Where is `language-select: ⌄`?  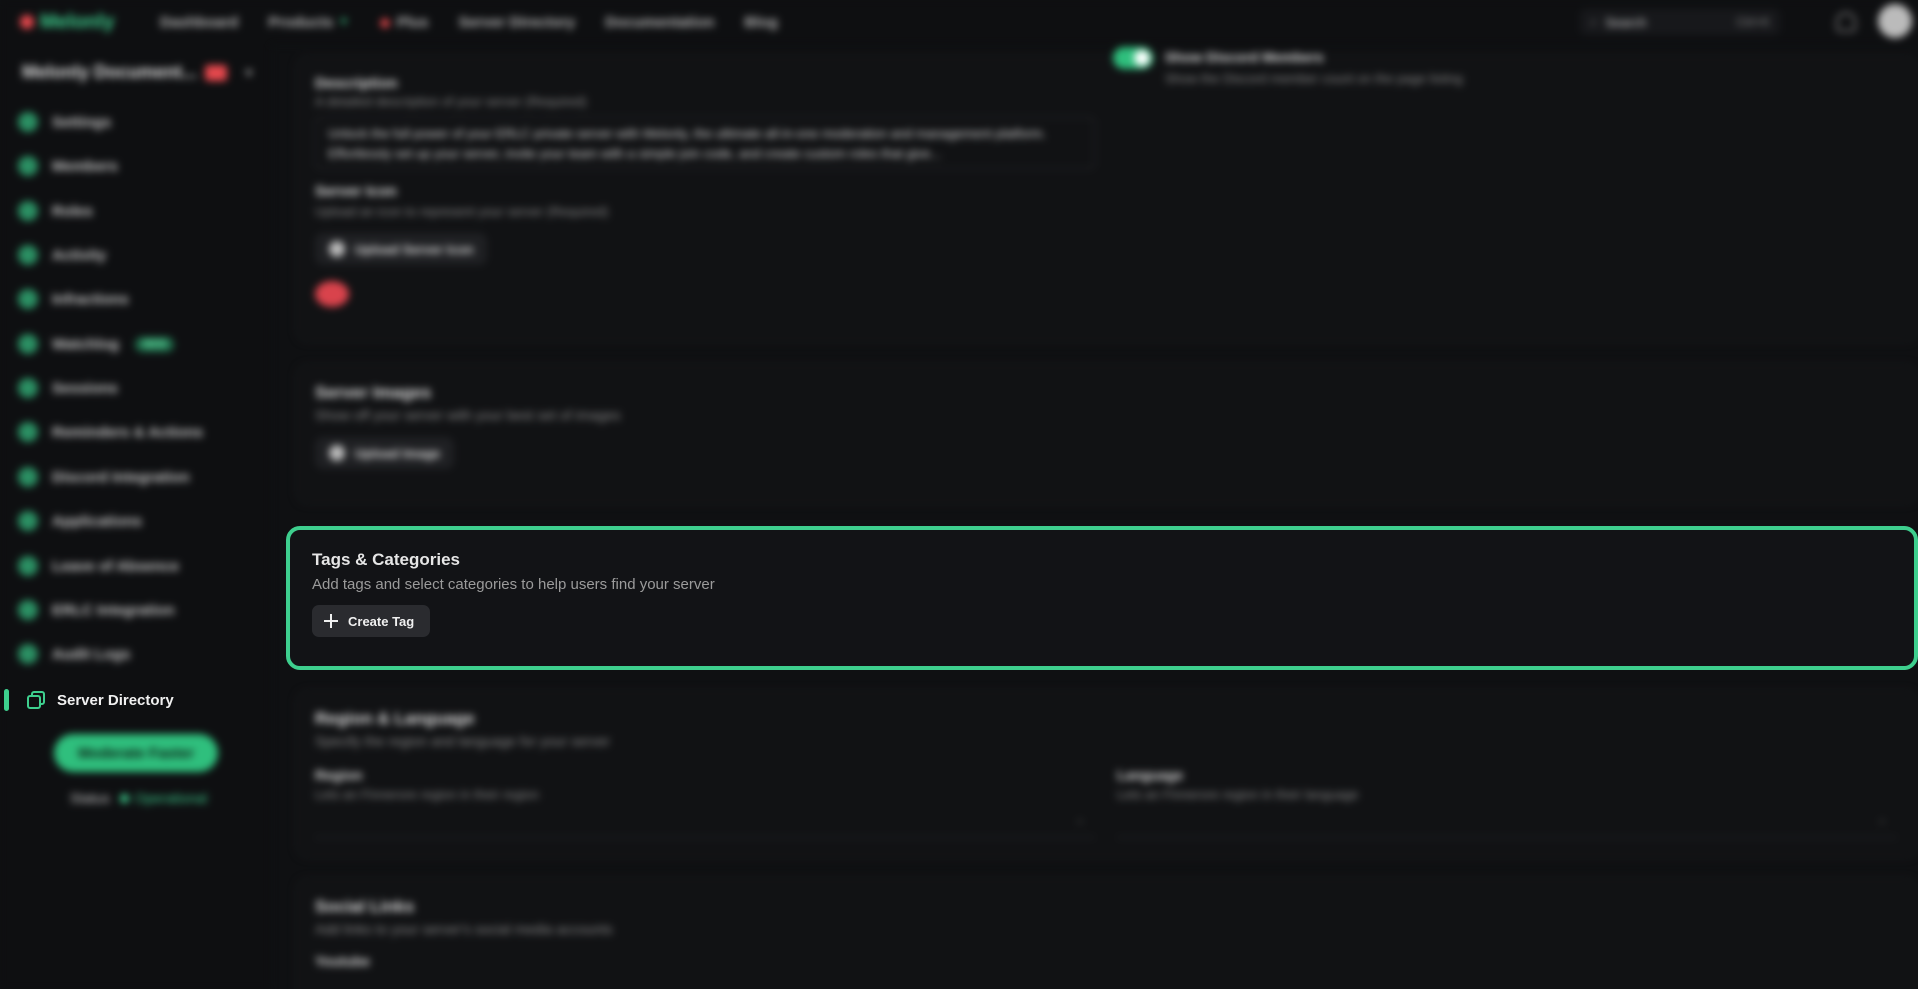 language-select: ⌄ is located at coordinates (1507, 825).